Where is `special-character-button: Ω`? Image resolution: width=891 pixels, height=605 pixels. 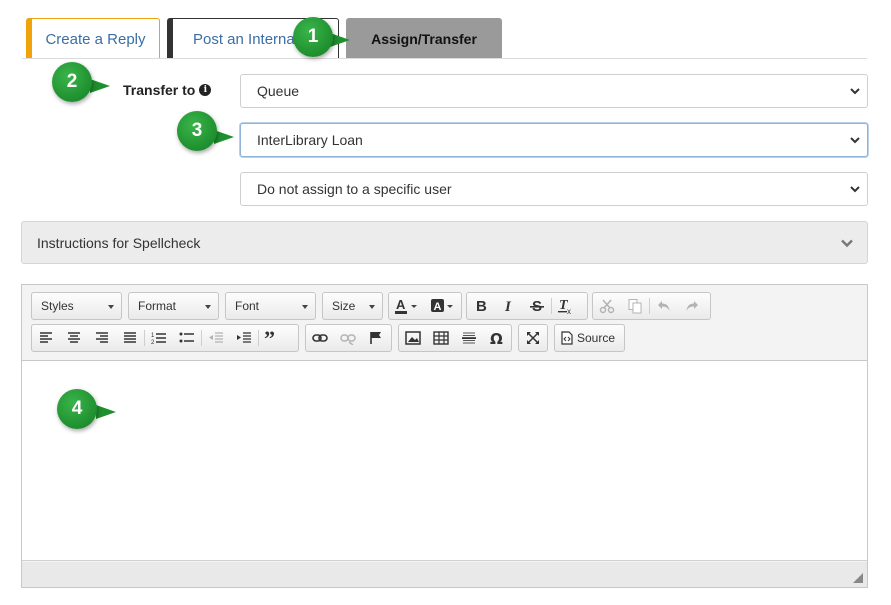
special-character-button: Ω is located at coordinates (497, 338).